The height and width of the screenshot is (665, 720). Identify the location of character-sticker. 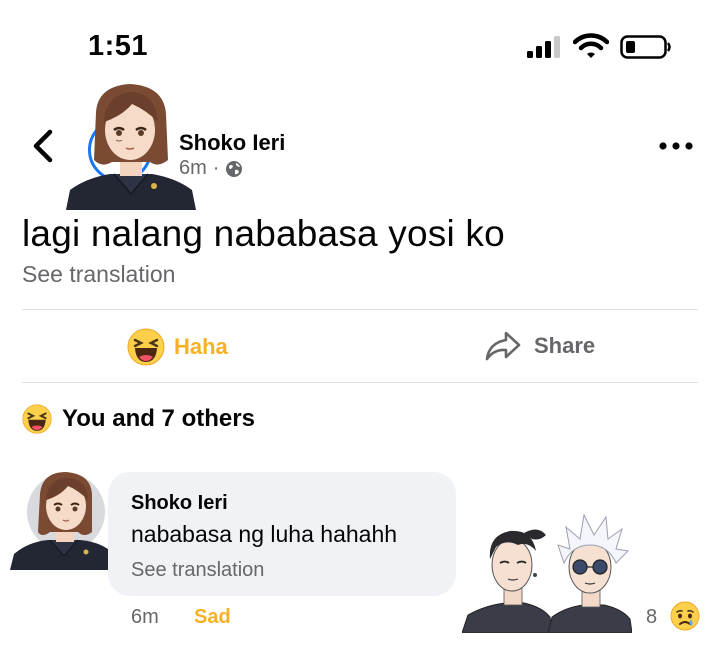
(547, 573).